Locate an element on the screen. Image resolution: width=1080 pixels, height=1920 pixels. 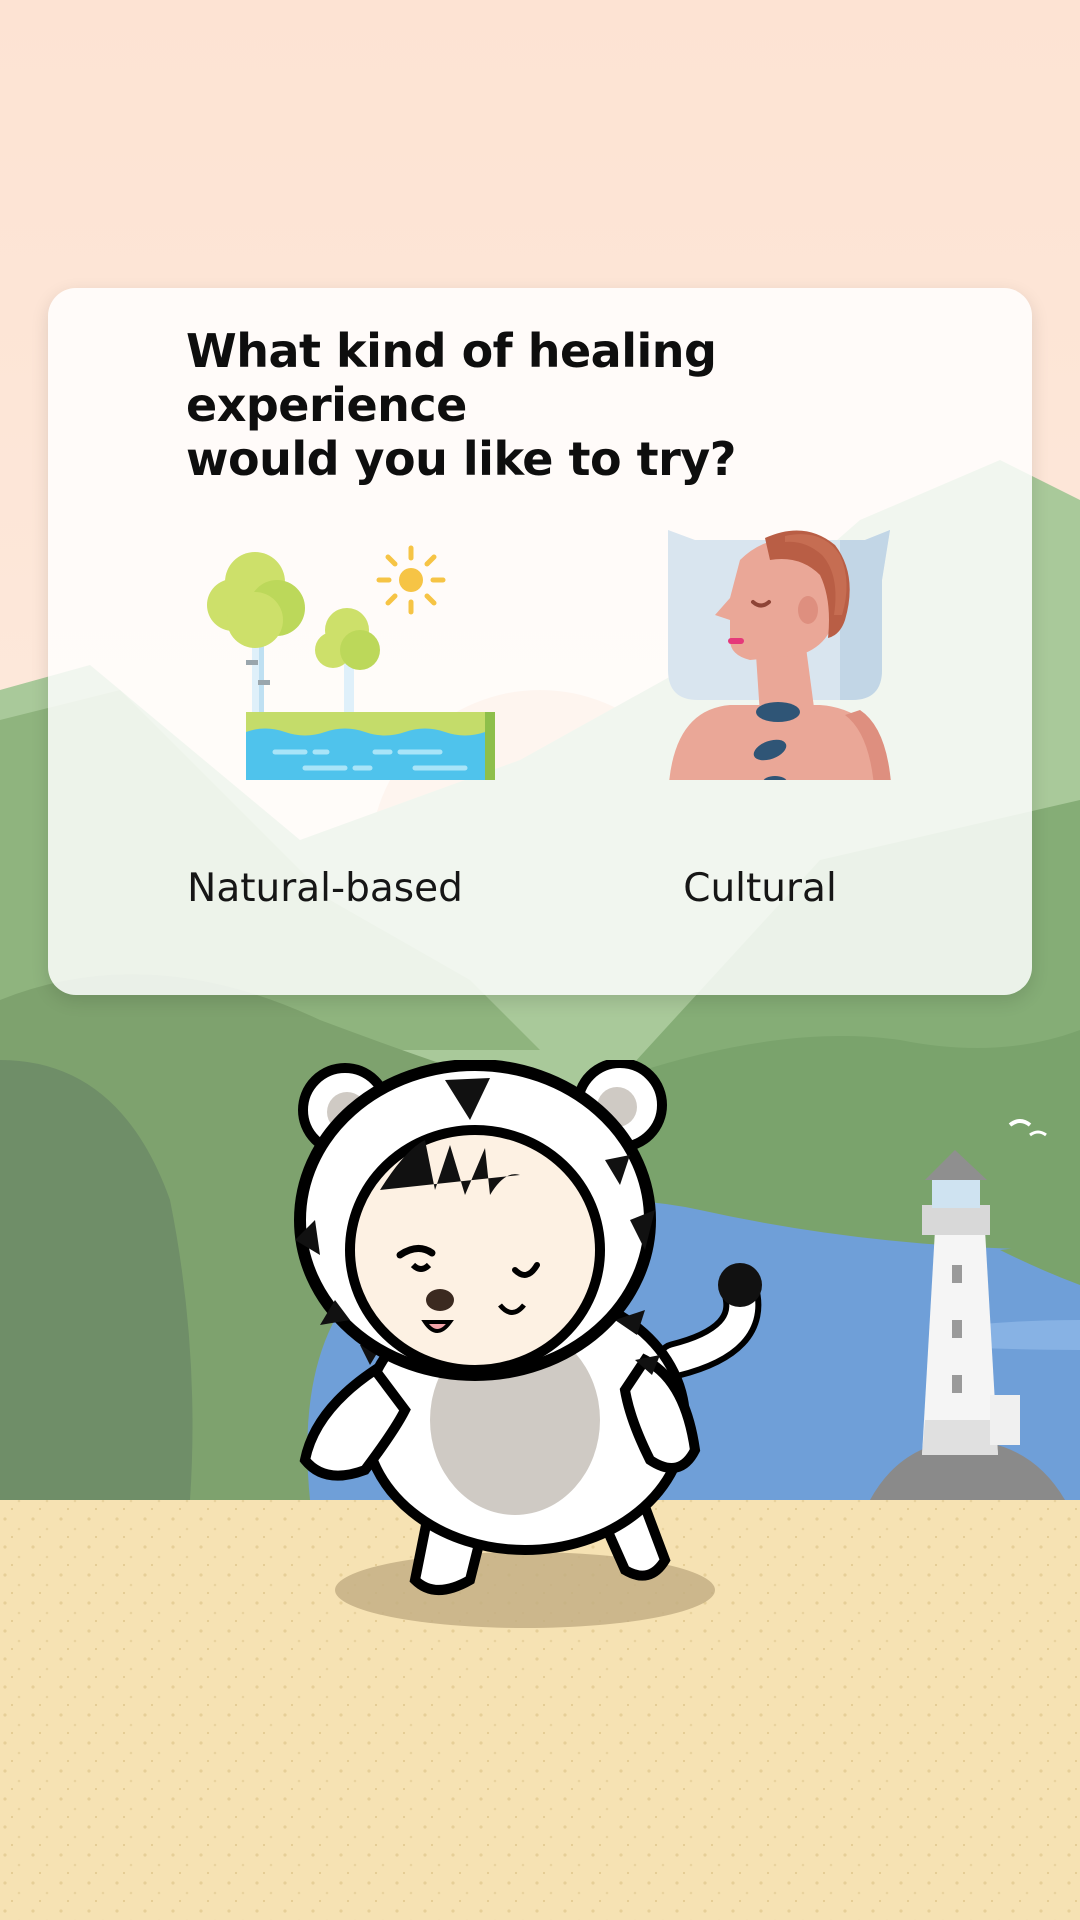
option-label-natural-based: Natural-based is located at coordinates (325, 888).